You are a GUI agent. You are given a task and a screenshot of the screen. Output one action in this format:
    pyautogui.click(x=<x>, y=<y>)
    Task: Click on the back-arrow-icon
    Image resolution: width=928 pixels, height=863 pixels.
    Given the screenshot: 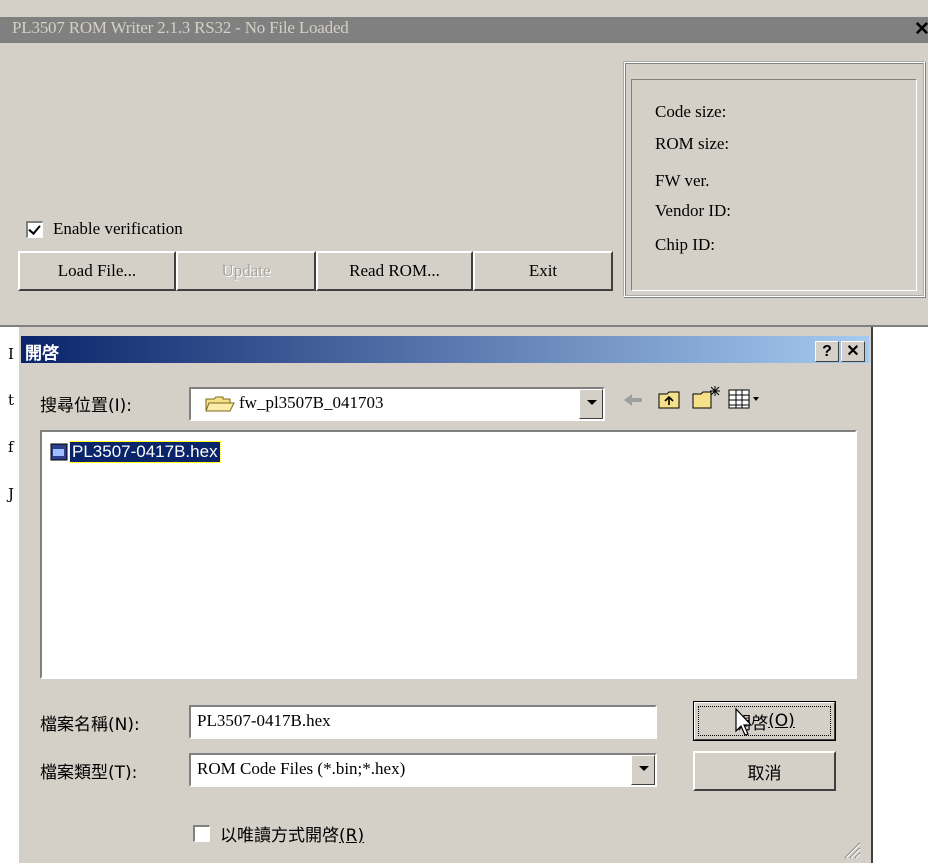 What is the action you would take?
    pyautogui.click(x=634, y=401)
    